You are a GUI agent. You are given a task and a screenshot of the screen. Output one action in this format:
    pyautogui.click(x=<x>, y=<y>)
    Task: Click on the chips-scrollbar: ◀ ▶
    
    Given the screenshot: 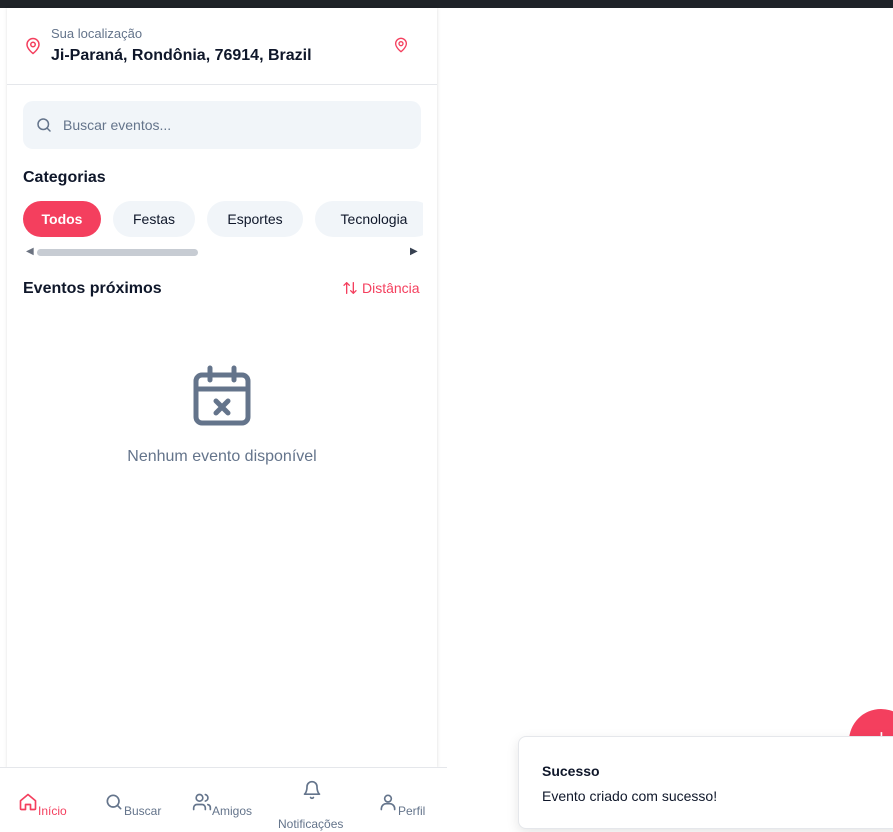 What is the action you would take?
    pyautogui.click(x=223, y=252)
    